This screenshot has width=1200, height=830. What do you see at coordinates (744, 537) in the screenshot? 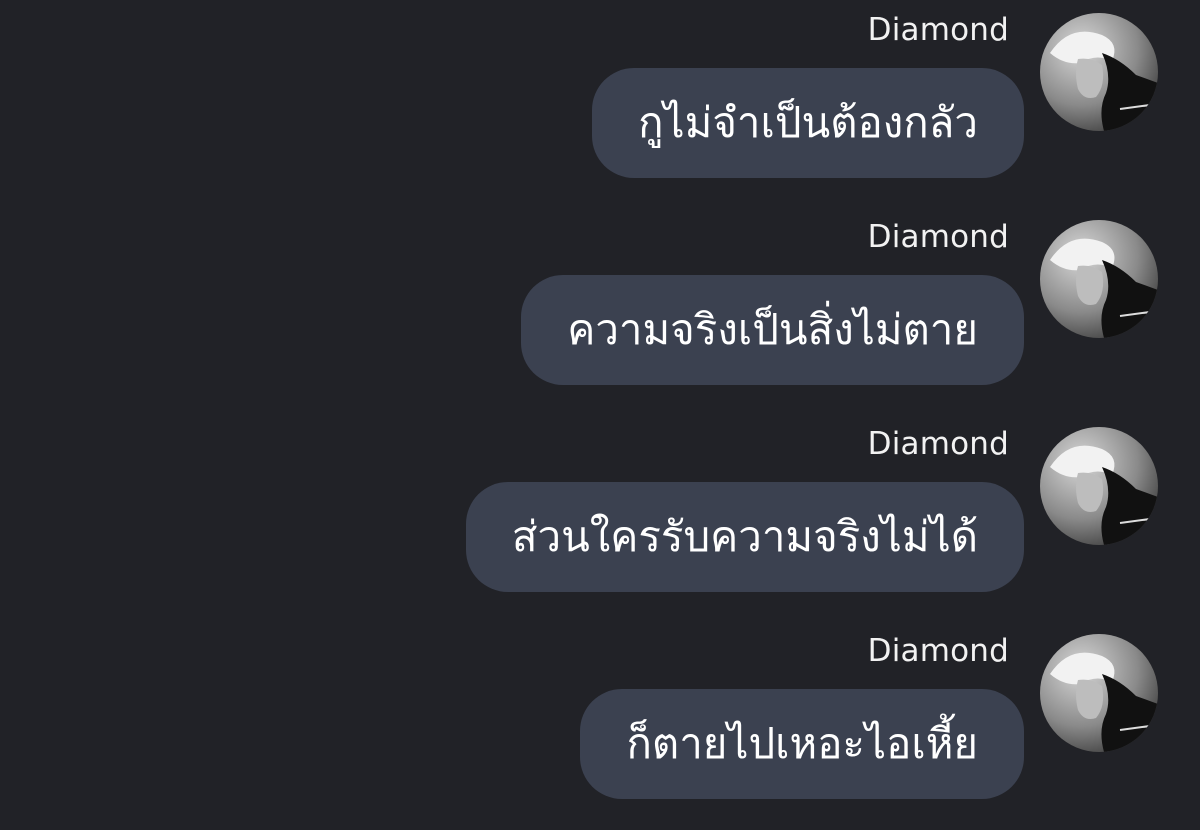
I see `message-bubble: ส่วนใครรับความจริงไม่ได้` at bounding box center [744, 537].